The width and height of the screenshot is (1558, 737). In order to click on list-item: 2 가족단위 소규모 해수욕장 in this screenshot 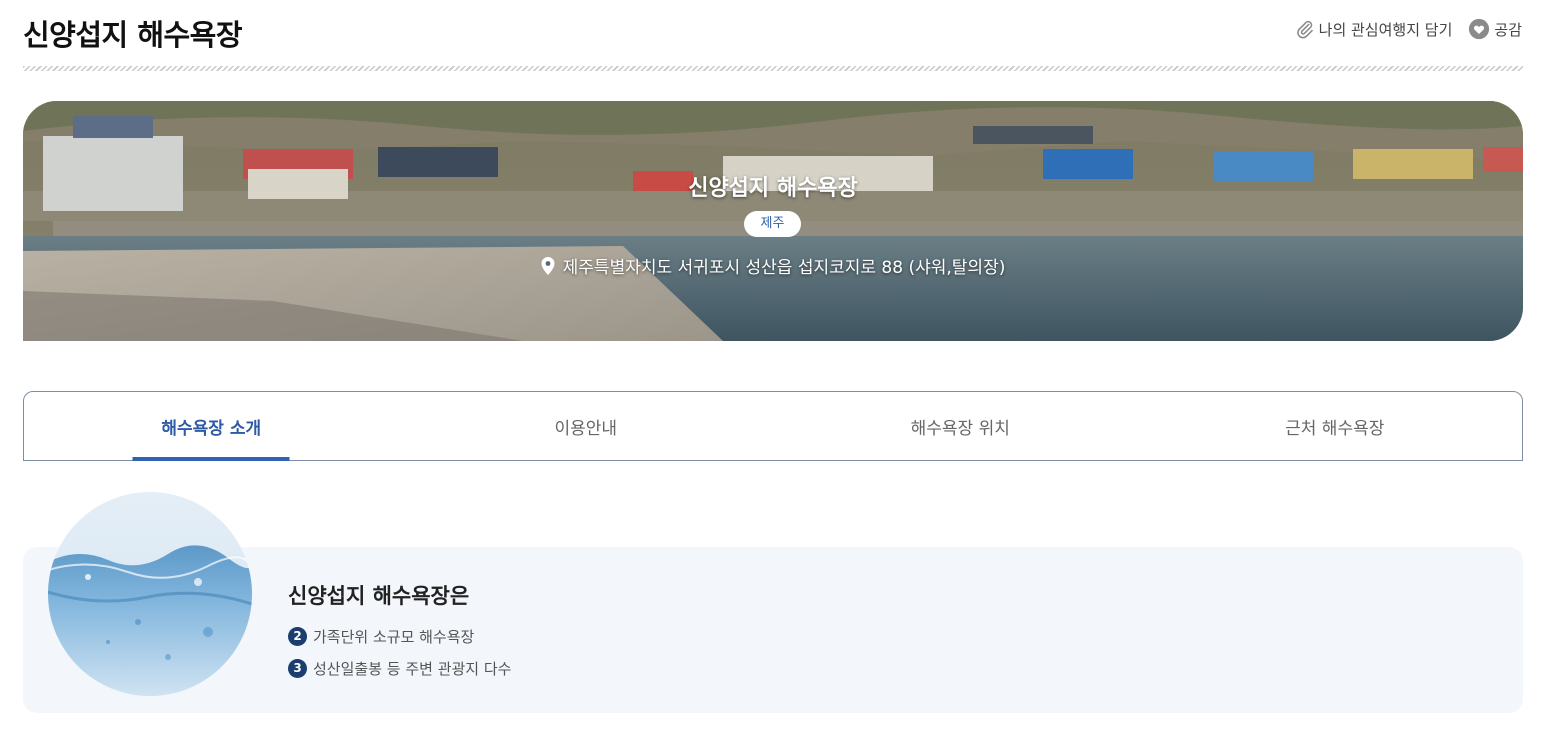, I will do `click(399, 636)`.